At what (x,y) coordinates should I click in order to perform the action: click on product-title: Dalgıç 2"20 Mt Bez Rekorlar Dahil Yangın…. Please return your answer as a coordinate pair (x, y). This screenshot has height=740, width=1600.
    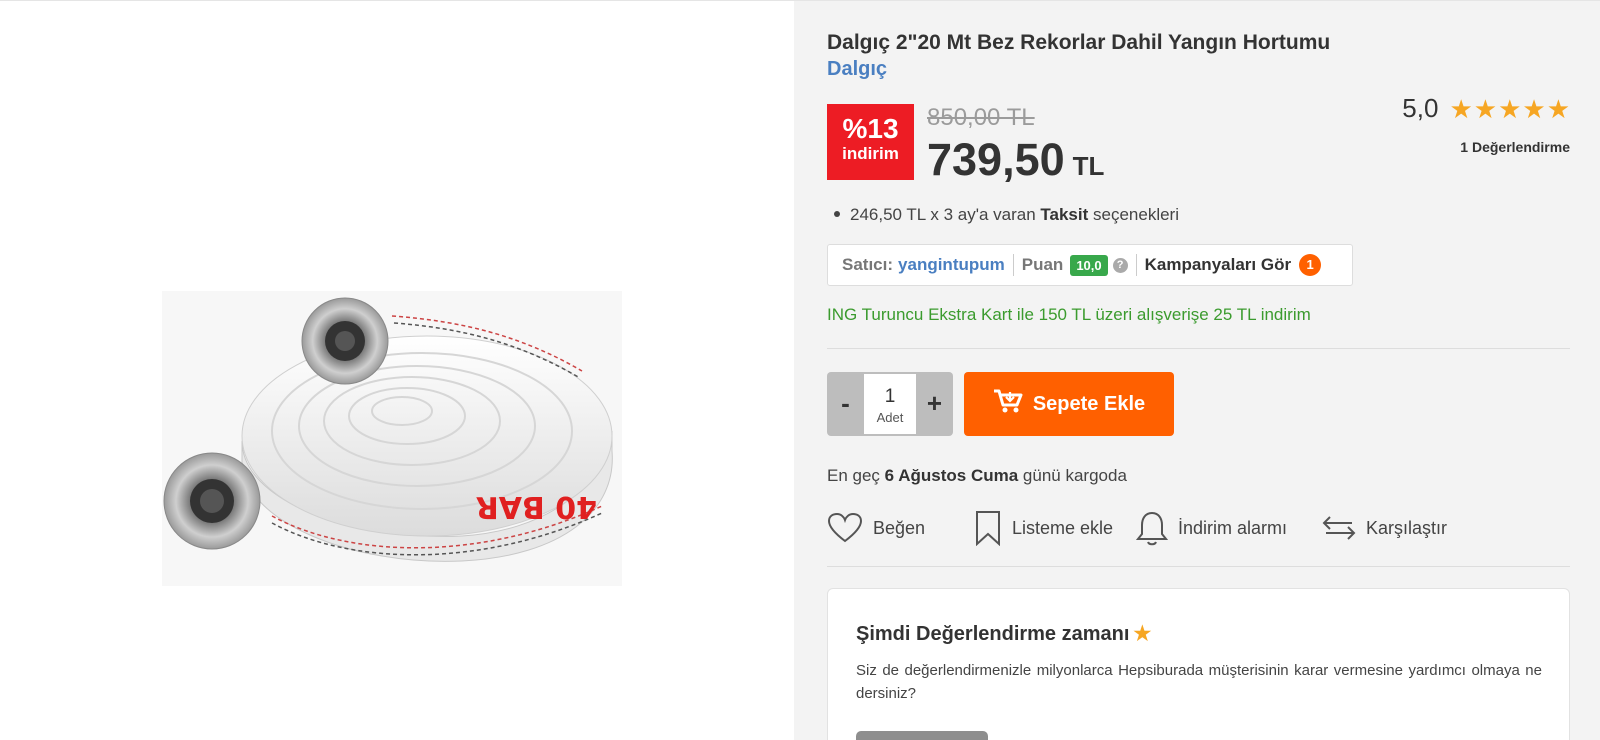
    Looking at the image, I should click on (1079, 42).